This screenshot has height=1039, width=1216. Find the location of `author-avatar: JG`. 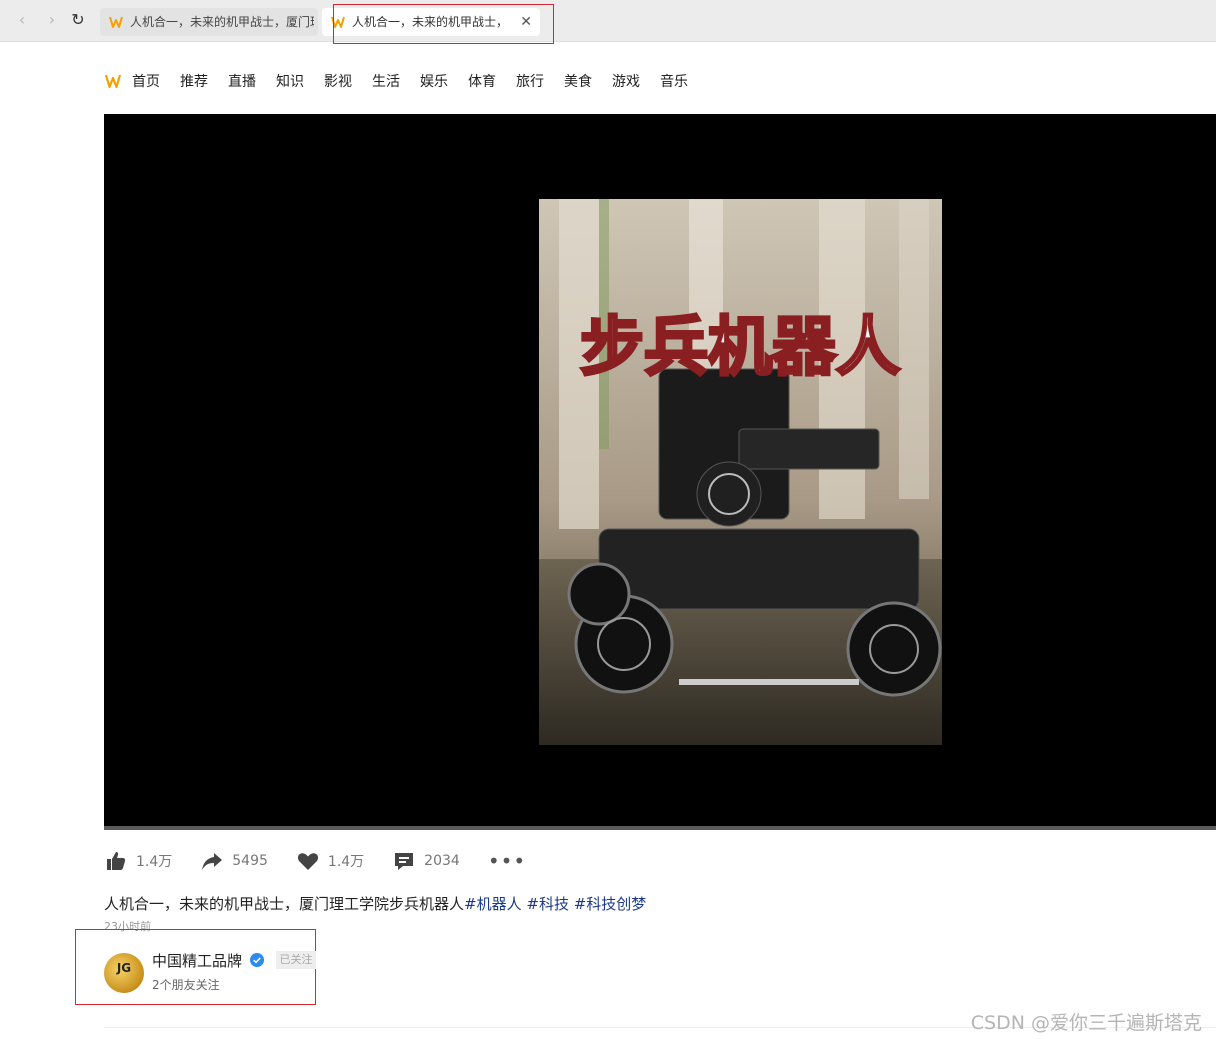

author-avatar: JG is located at coordinates (124, 973).